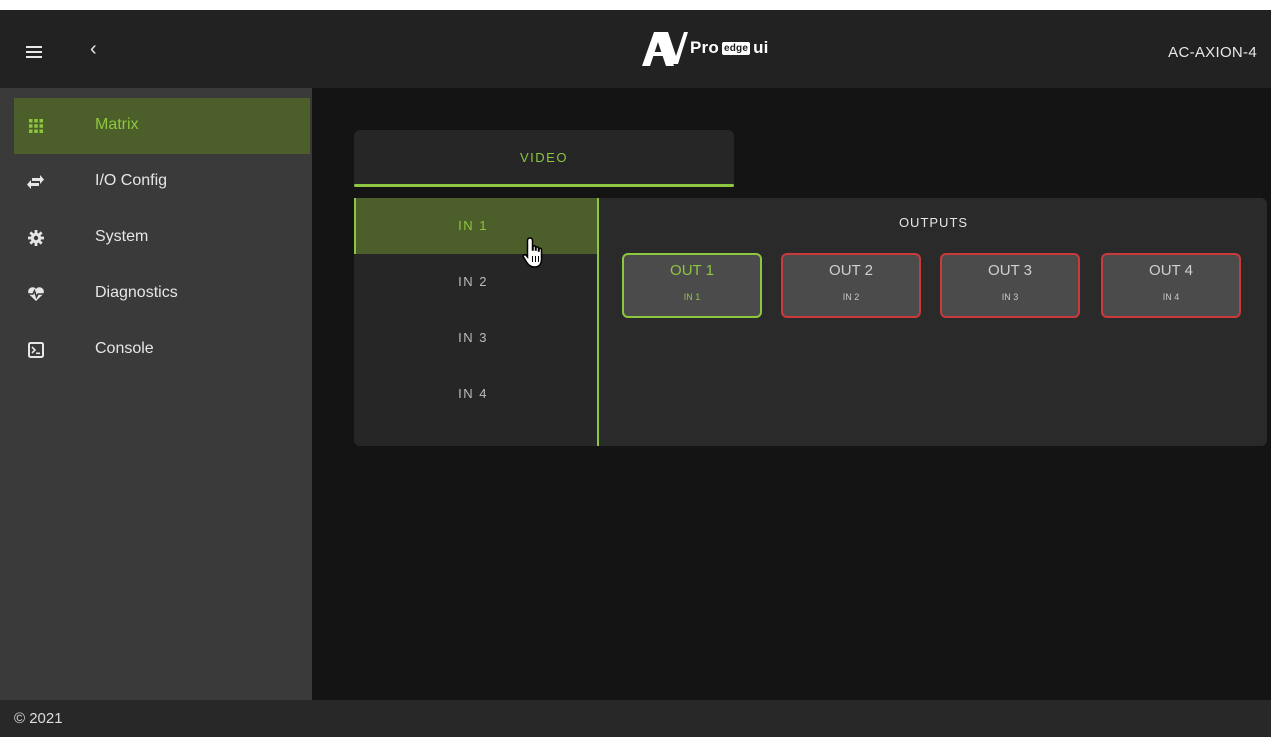 This screenshot has width=1277, height=737. Describe the element at coordinates (122, 236) in the screenshot. I see `sidebar-item-label: System` at that location.